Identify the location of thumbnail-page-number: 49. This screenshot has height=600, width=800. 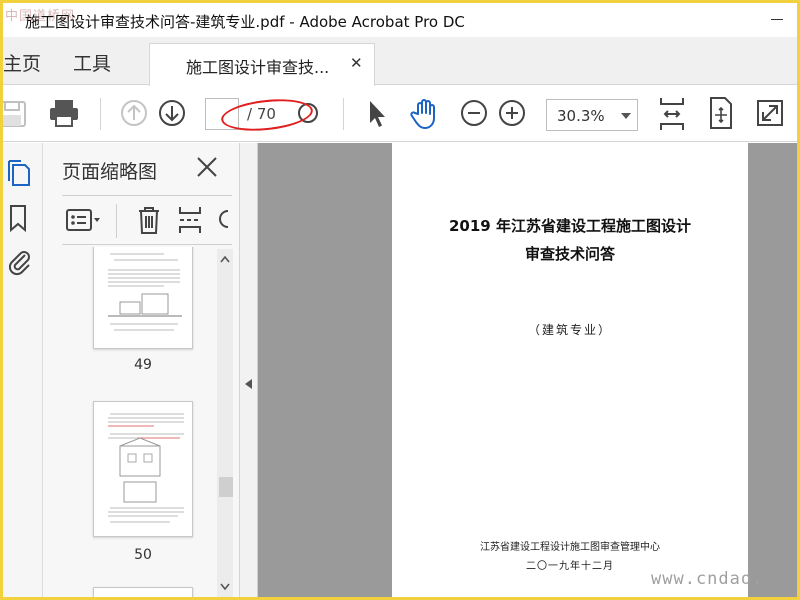
(143, 365).